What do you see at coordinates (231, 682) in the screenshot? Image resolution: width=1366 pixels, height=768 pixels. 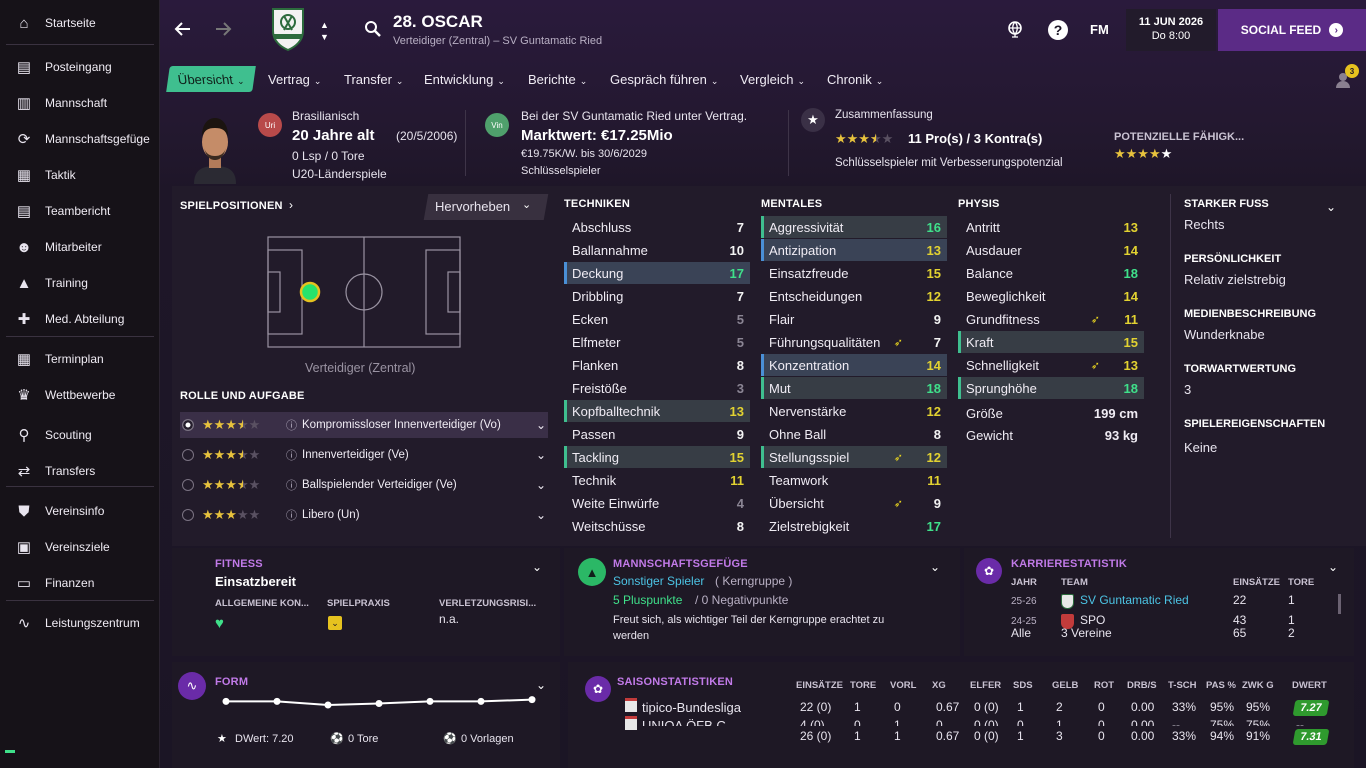 I see `form-title: FORM` at bounding box center [231, 682].